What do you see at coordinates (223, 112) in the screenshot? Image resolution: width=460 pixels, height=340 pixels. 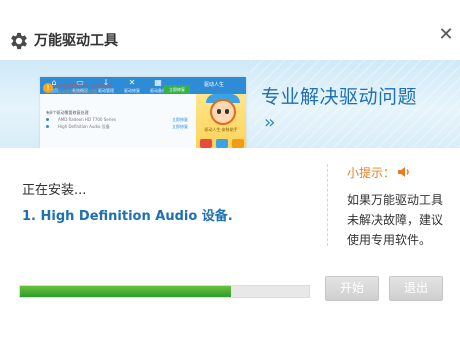 I see `mascot-icon` at bounding box center [223, 112].